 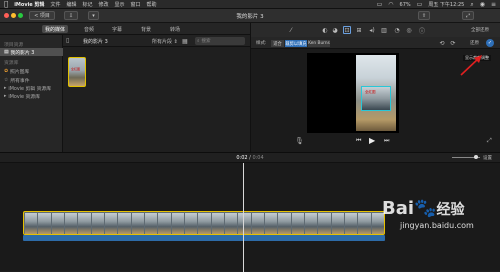 I want to click on sidebar-item-label: 我的影片 3, so click(x=22, y=53).